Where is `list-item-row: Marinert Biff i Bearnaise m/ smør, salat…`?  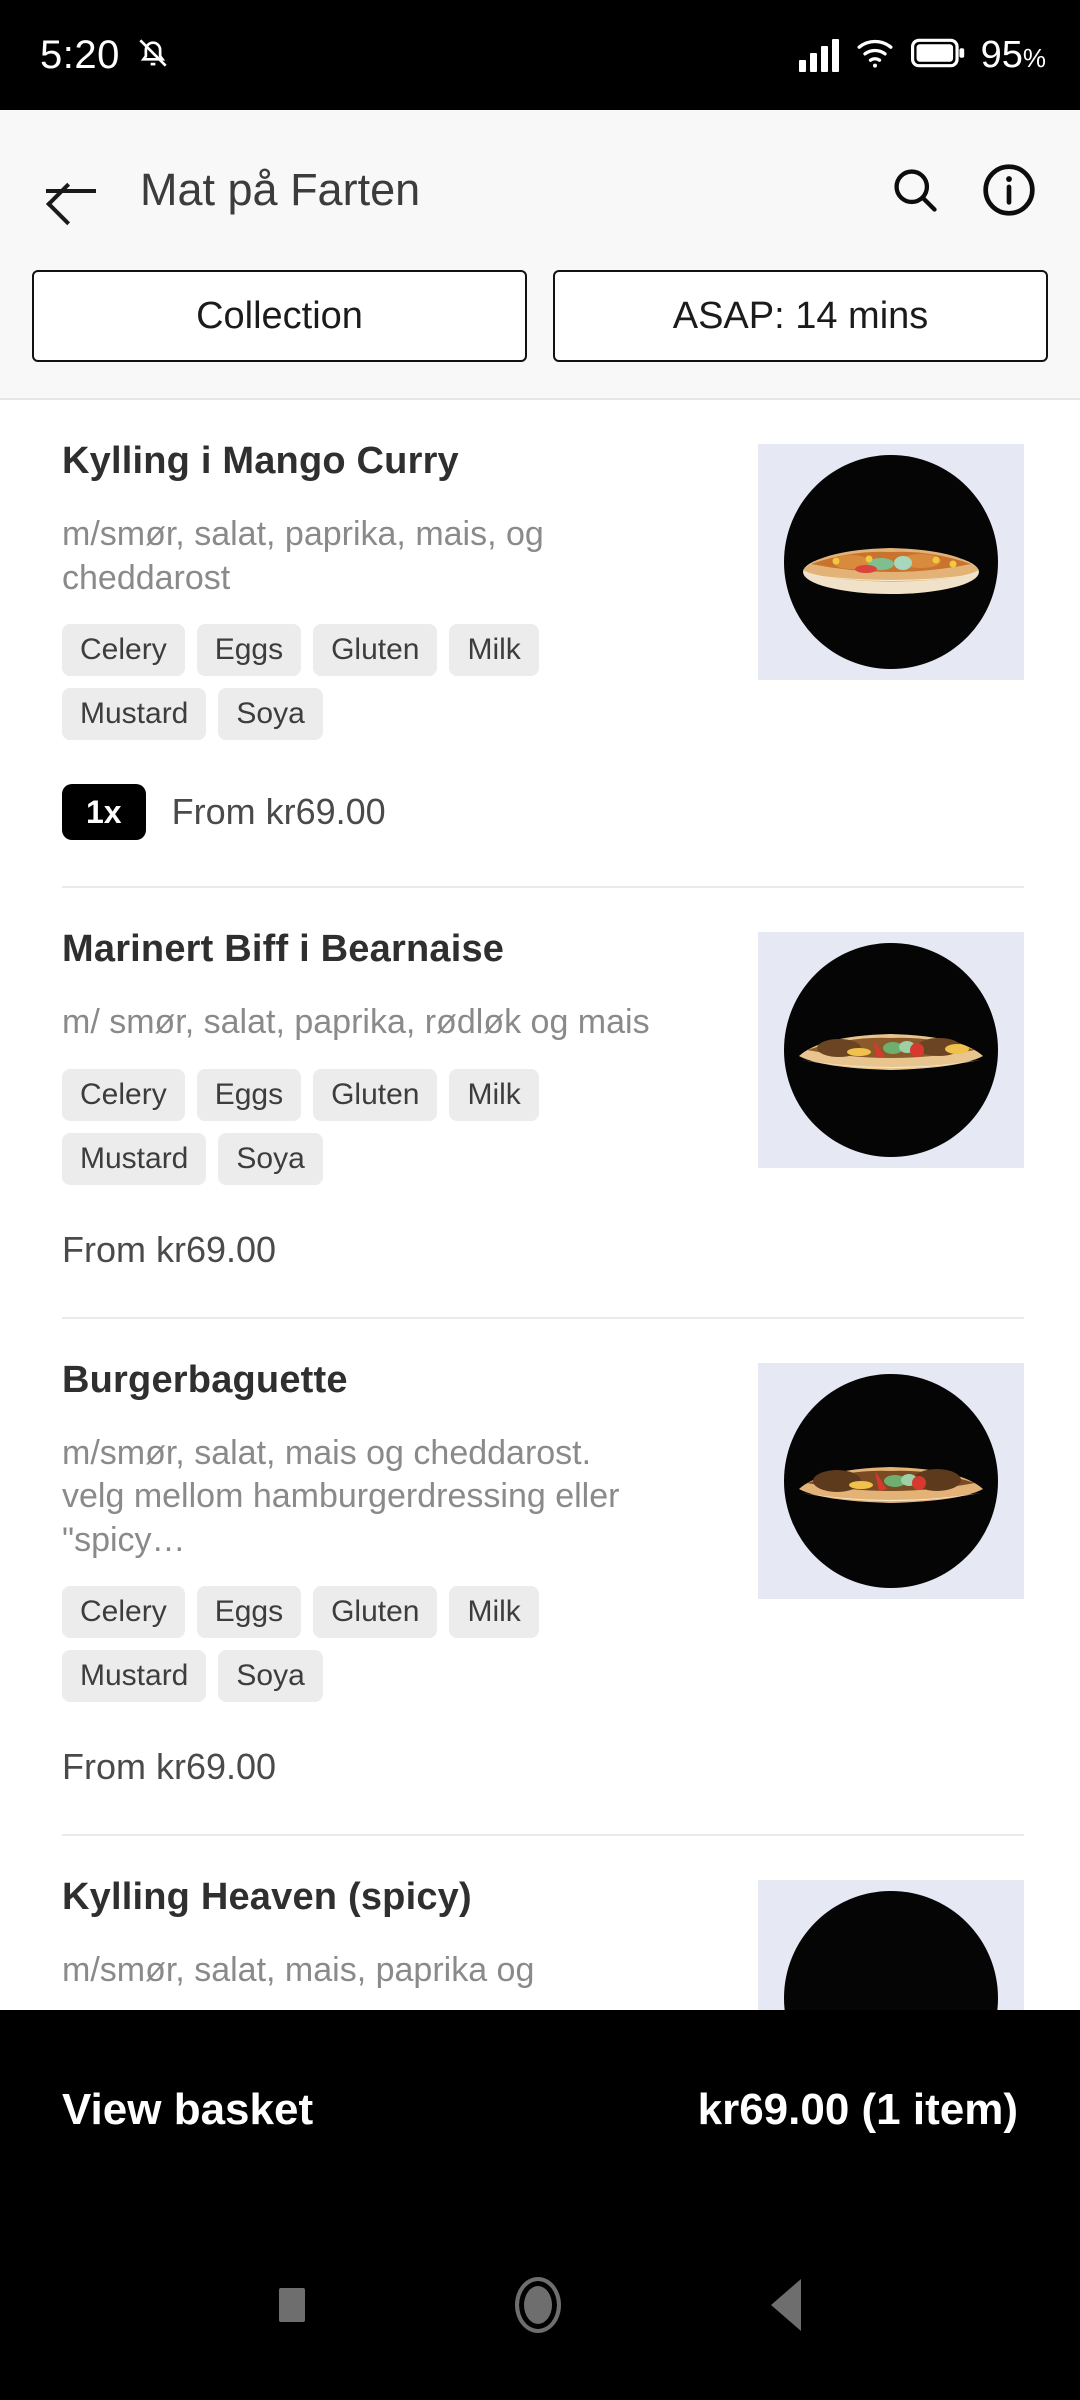
list-item-row: Marinert Biff i Bearnaise m/ smør, salat… is located at coordinates (543, 1056).